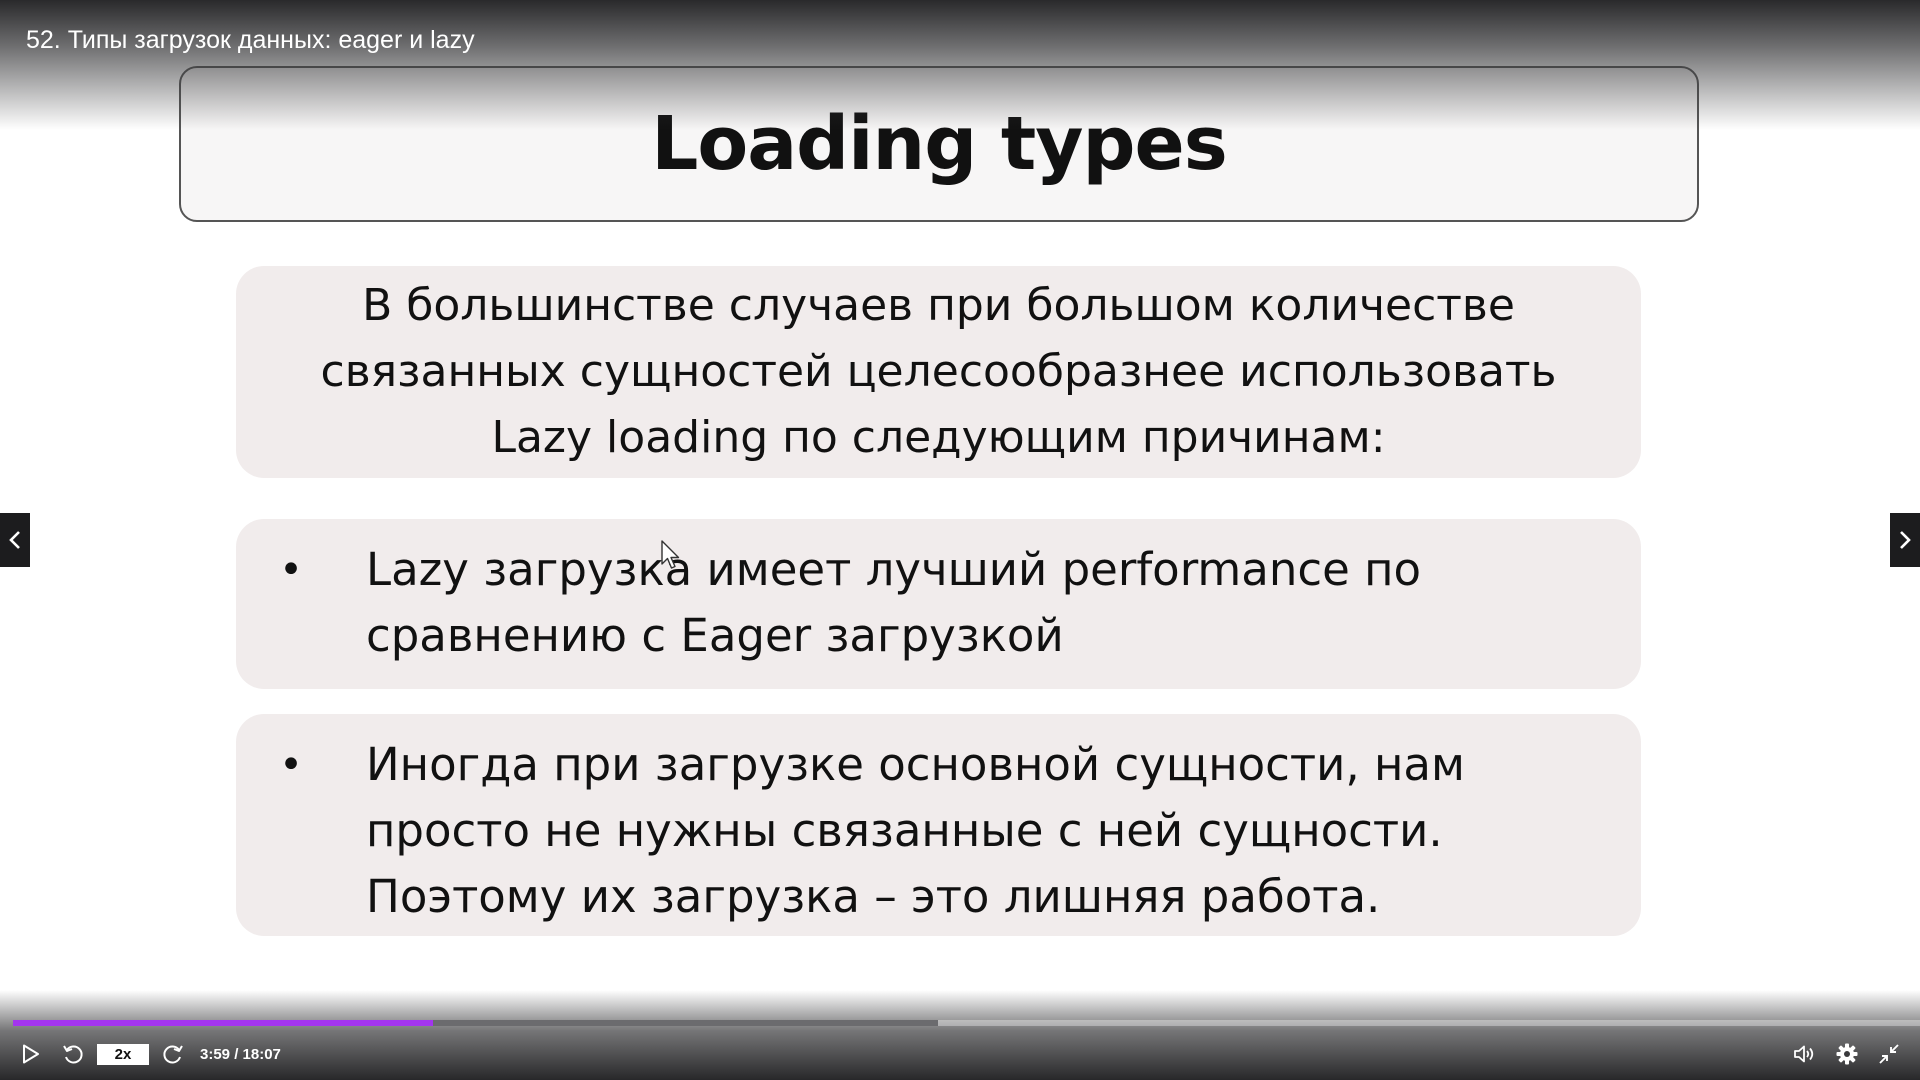 The width and height of the screenshot is (1920, 1080). I want to click on exit-fullscreen-button, so click(1889, 1054).